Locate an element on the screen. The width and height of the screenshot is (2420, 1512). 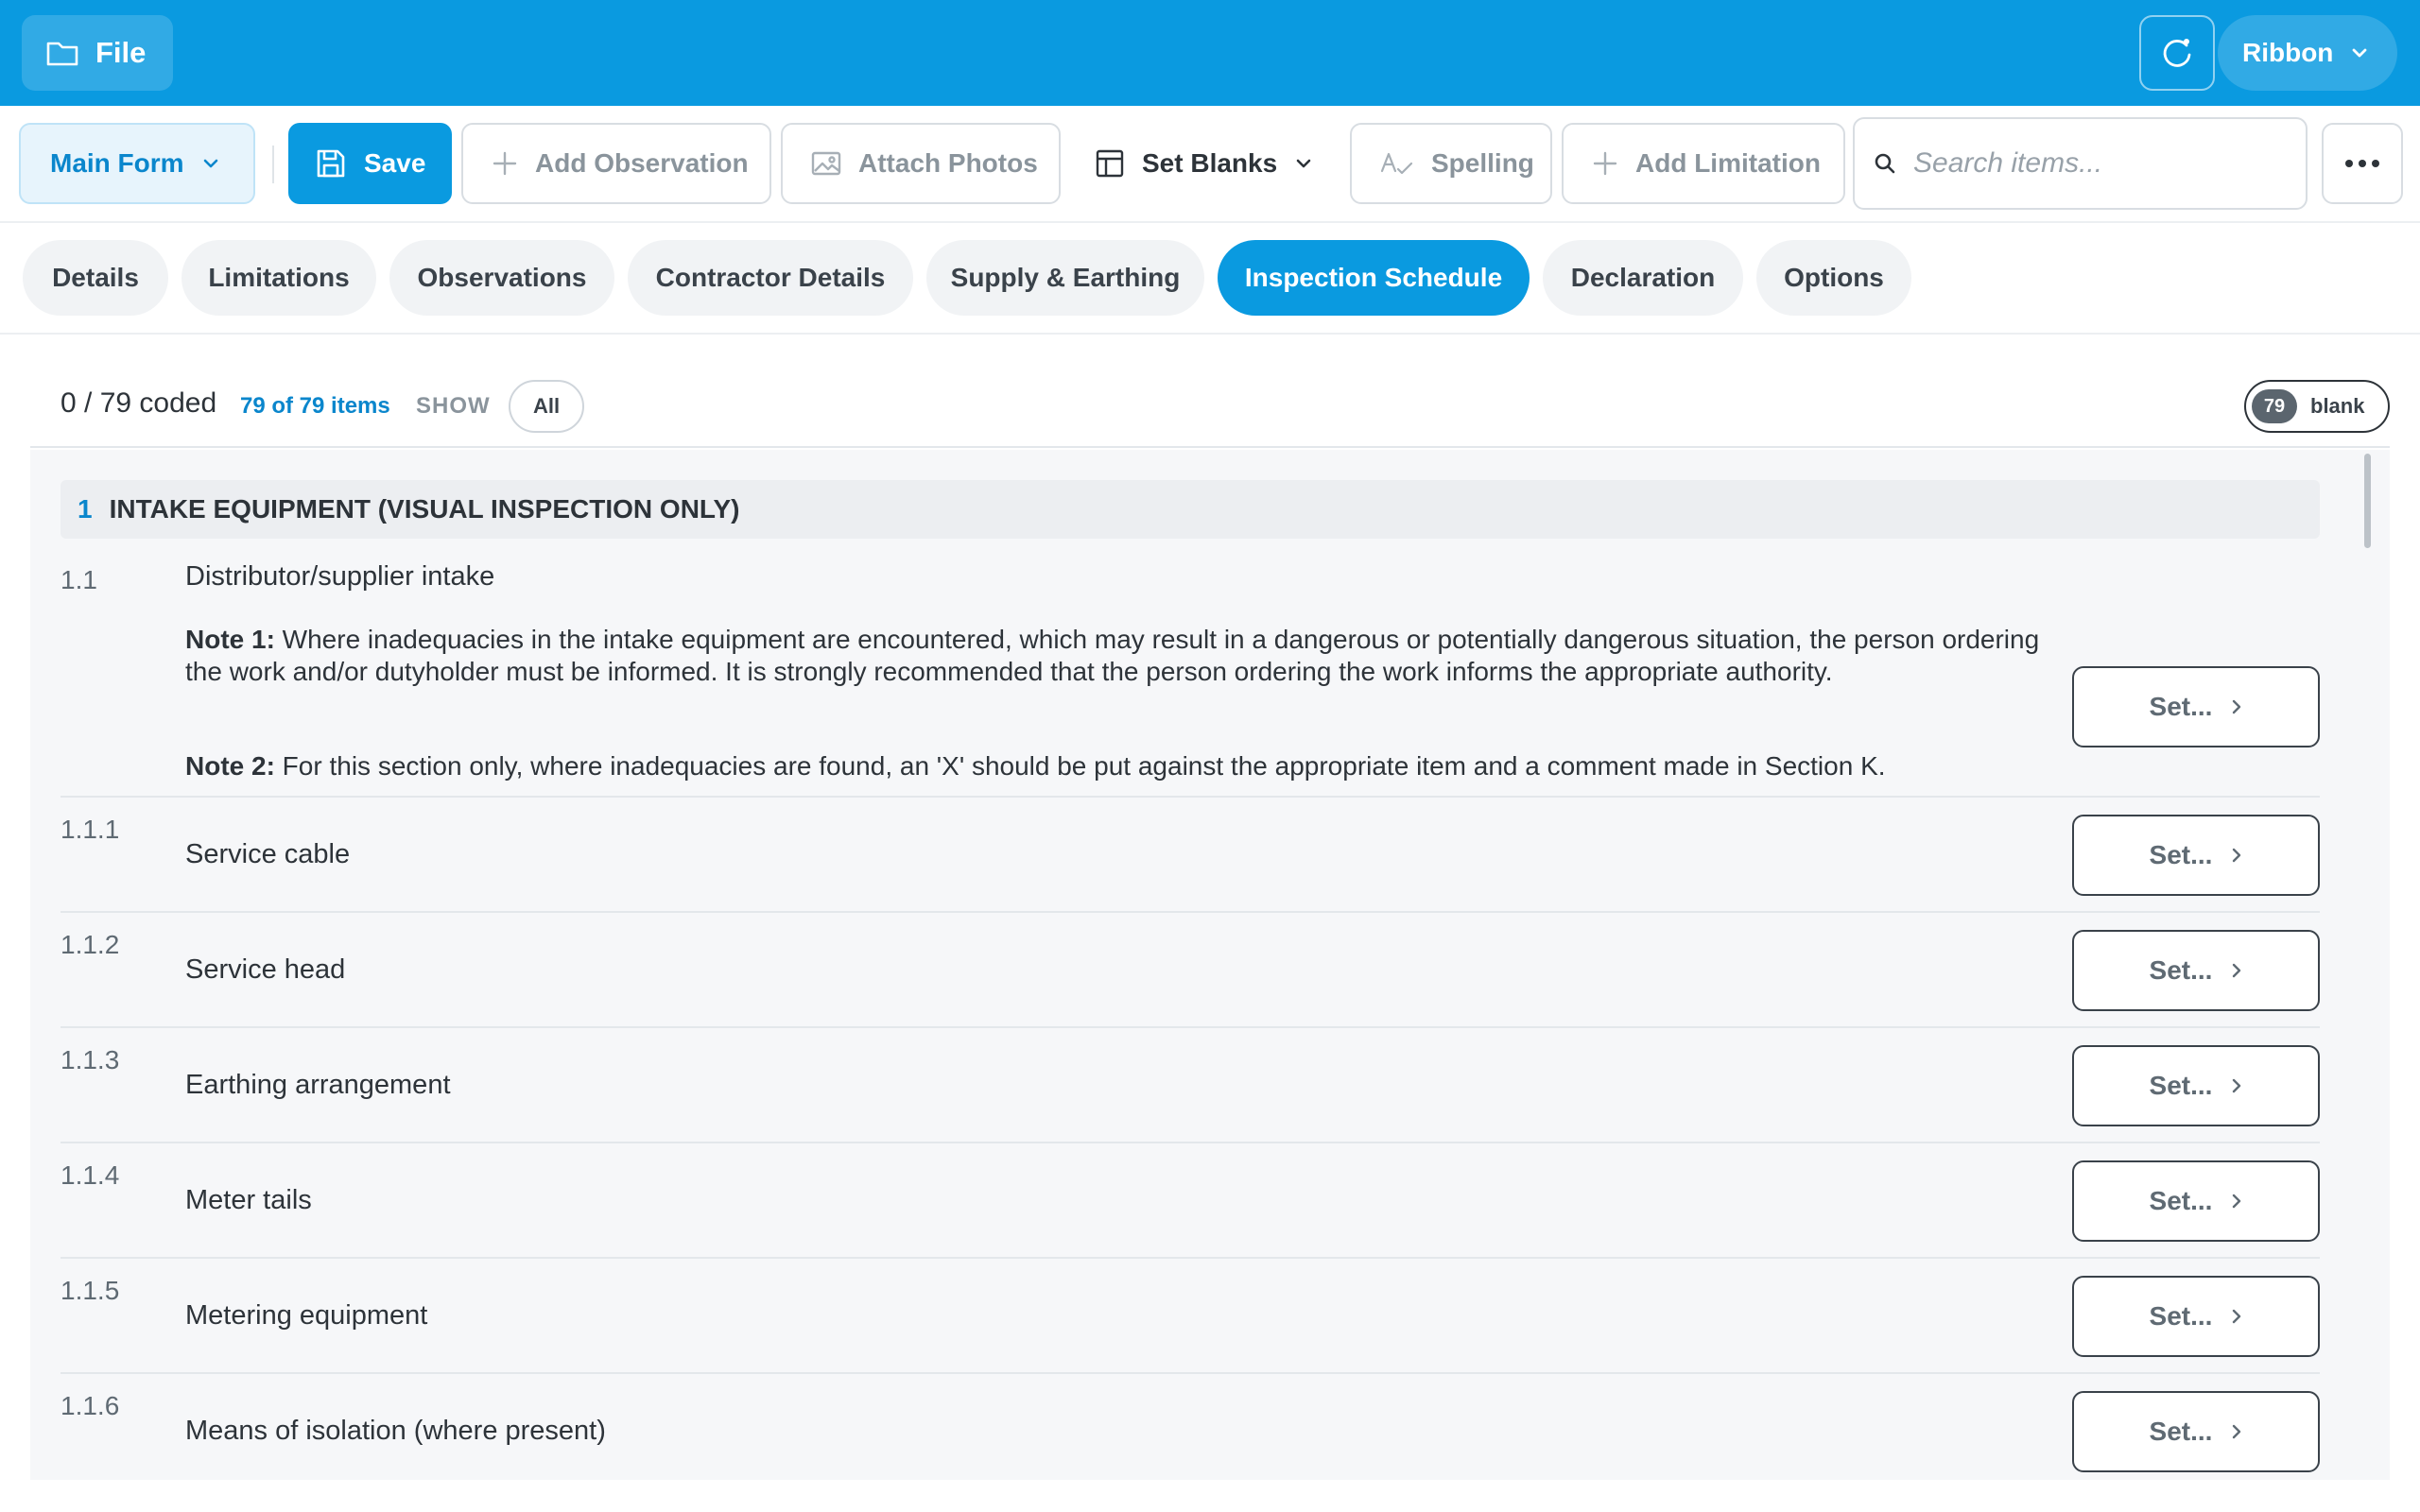
main-form-label: Main Form is located at coordinates (117, 163).